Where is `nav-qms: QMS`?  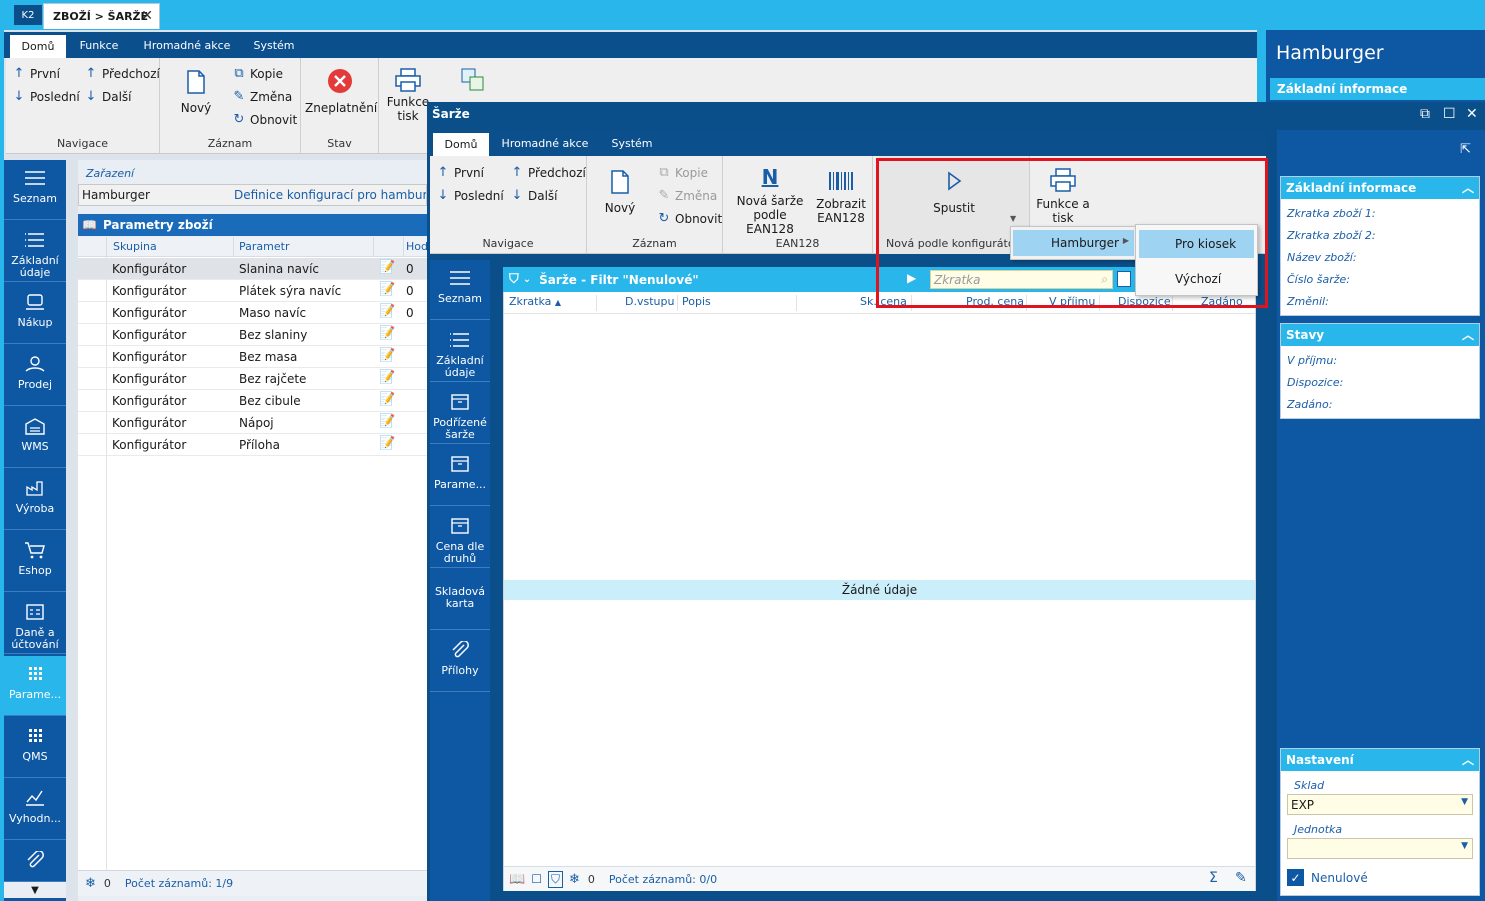 nav-qms: QMS is located at coordinates (35, 748).